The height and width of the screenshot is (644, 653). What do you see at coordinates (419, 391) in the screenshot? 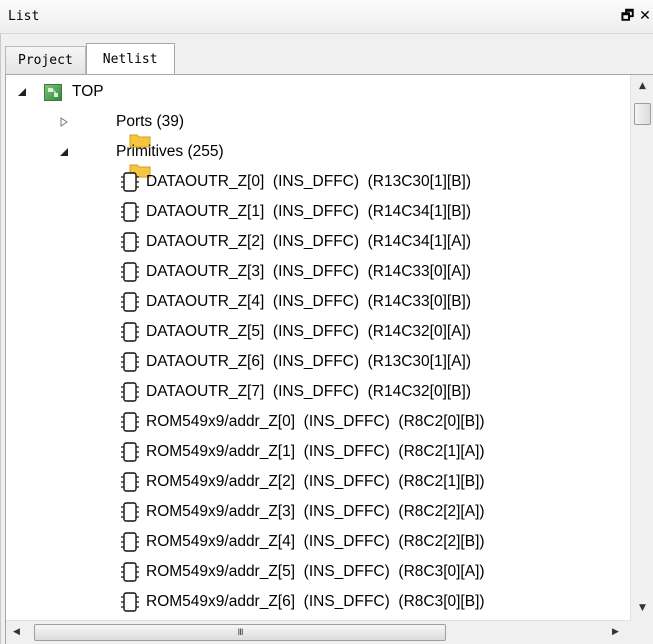
I see `primitive-location: (R14C32[0][B])` at bounding box center [419, 391].